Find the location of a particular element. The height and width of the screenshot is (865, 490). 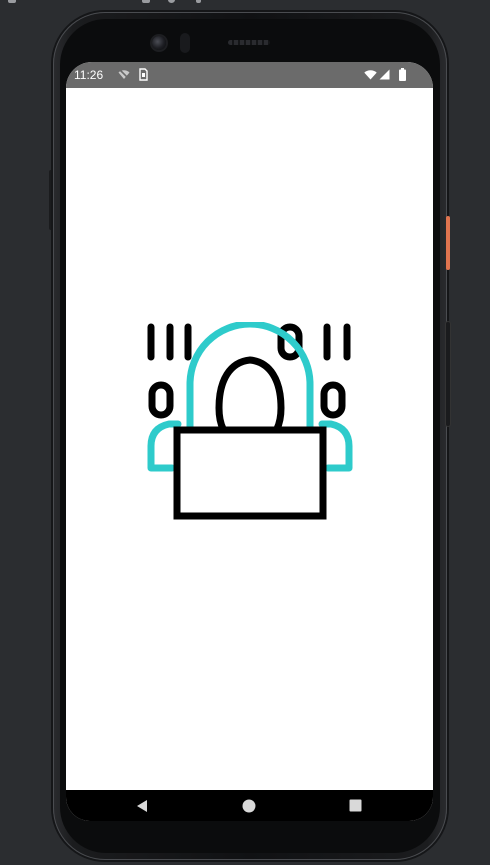

recents-button is located at coordinates (355, 805).